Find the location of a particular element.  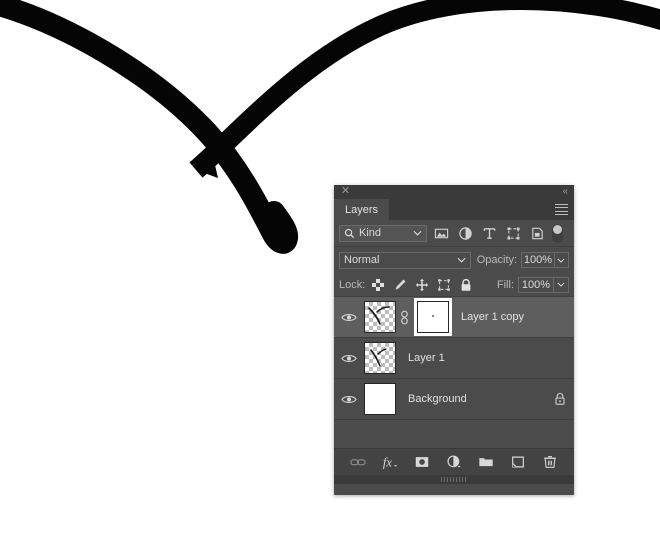

lock-label: Lock: is located at coordinates (352, 284).